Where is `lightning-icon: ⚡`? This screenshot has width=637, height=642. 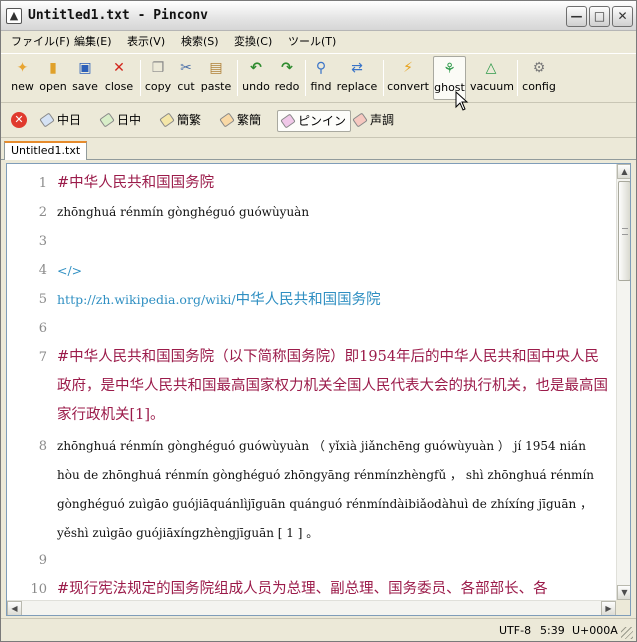 lightning-icon: ⚡ is located at coordinates (408, 68).